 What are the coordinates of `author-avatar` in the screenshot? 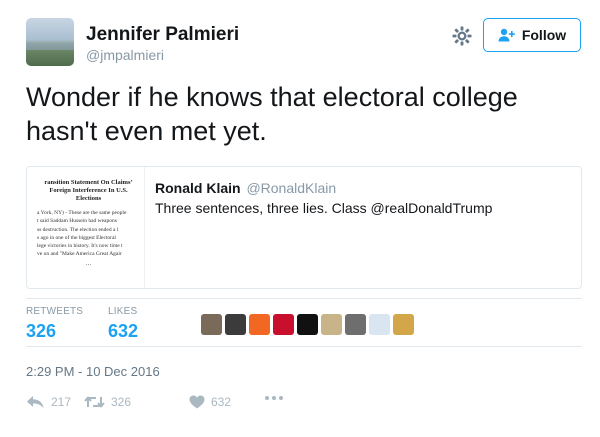 It's located at (50, 42).